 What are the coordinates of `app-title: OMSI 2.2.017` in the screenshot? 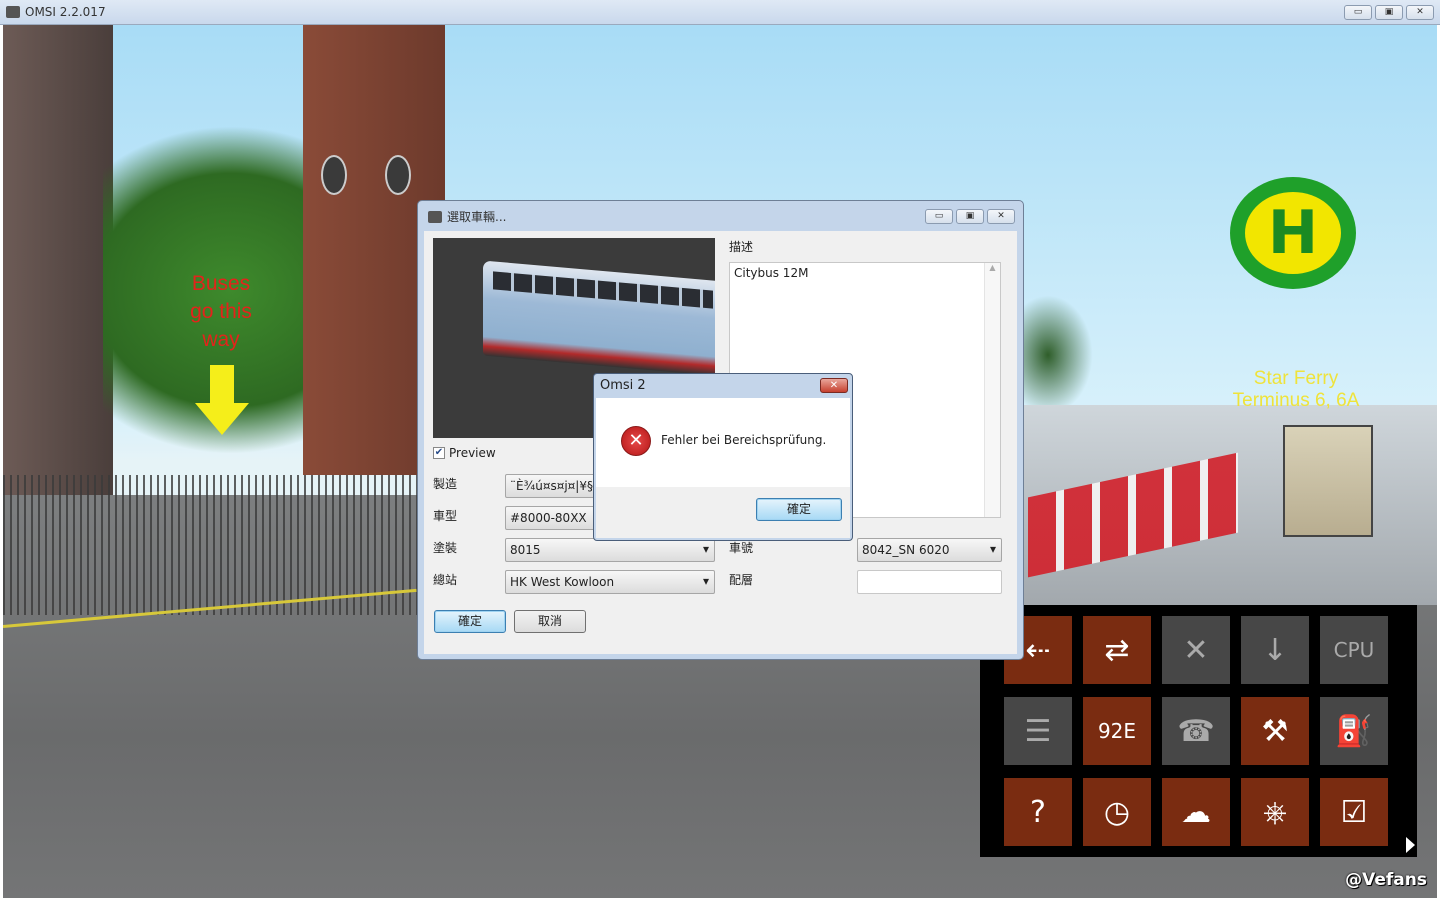 It's located at (65, 12).